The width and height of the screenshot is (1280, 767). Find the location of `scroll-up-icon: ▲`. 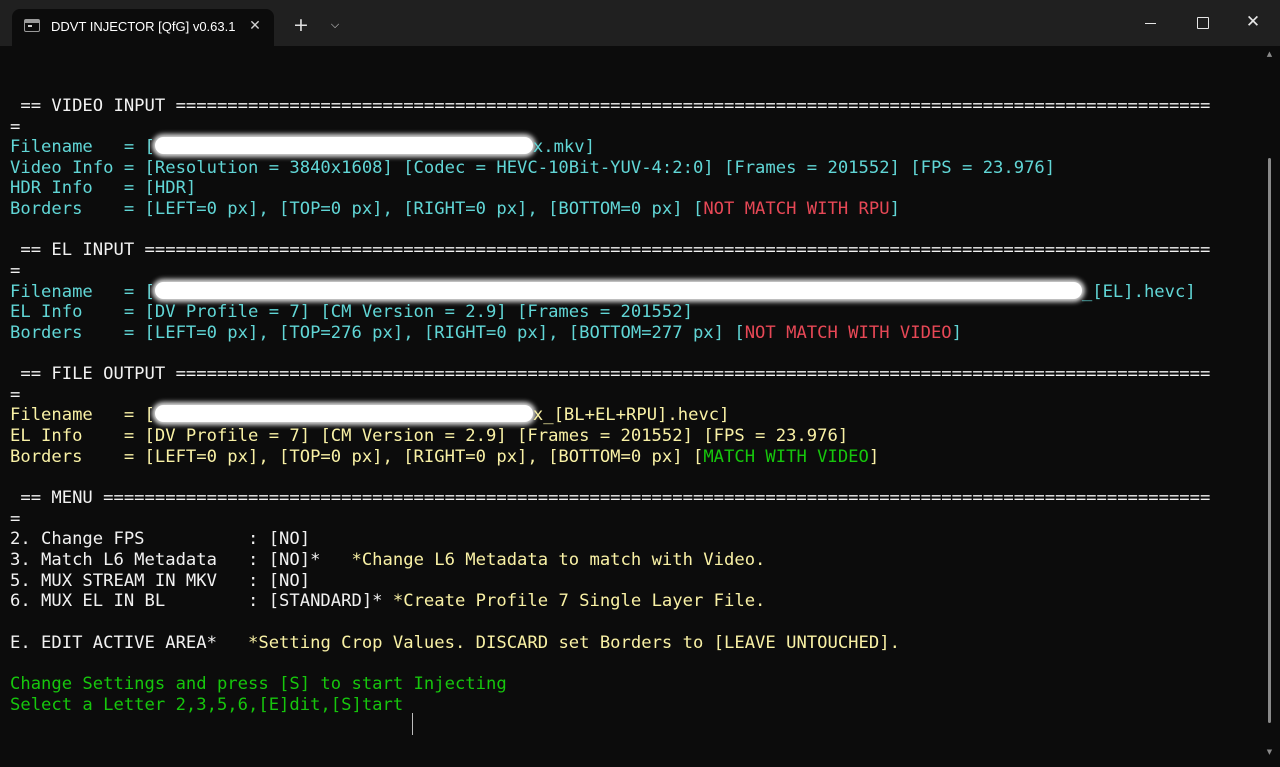

scroll-up-icon: ▲ is located at coordinates (1269, 54).